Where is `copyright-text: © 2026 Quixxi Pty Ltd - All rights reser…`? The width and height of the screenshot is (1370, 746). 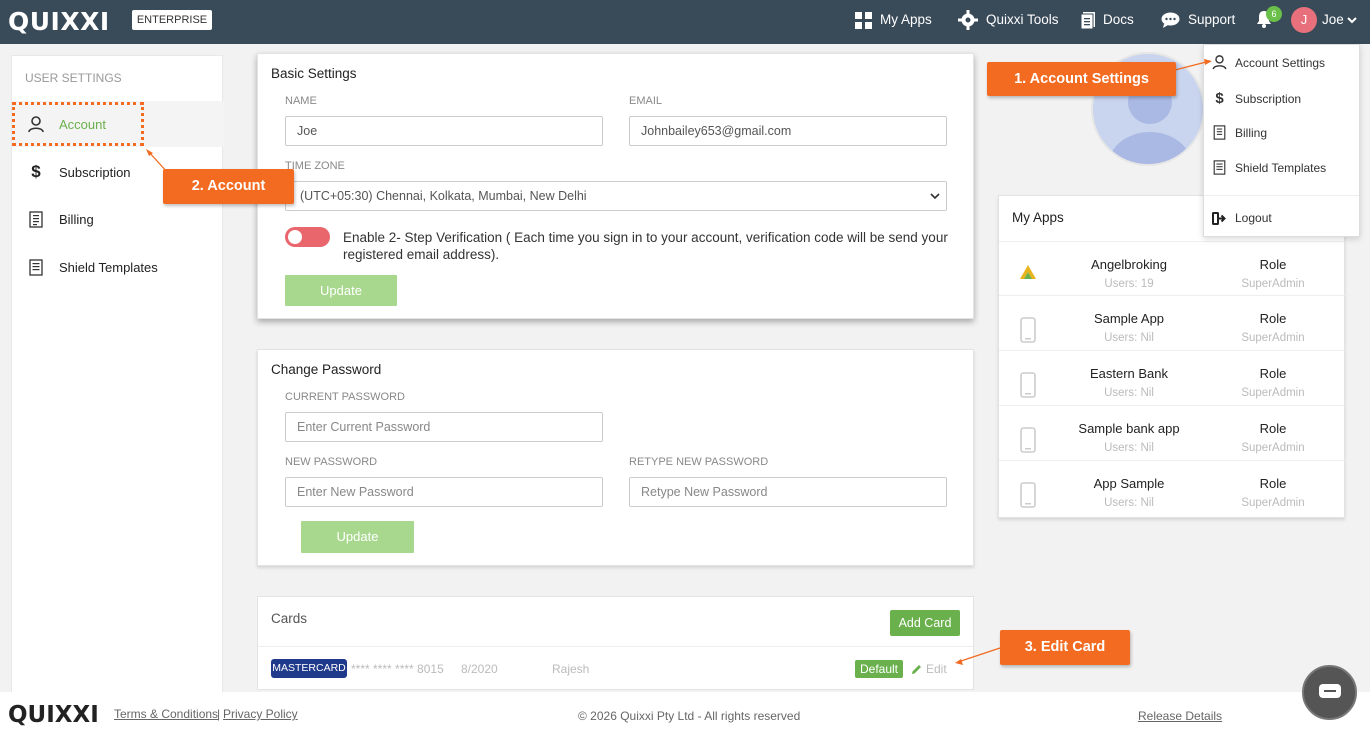 copyright-text: © 2026 Quixxi Pty Ltd - All rights reser… is located at coordinates (689, 716).